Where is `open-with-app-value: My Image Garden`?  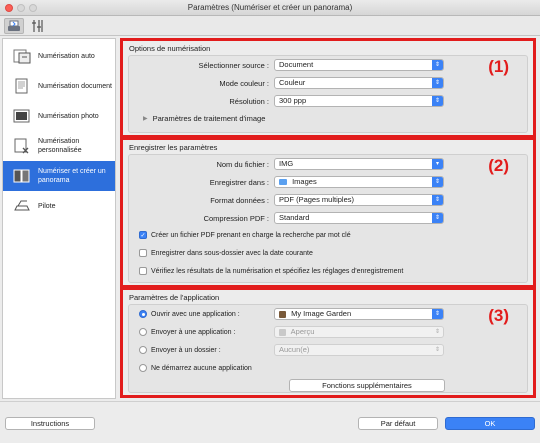
open-with-app-value: My Image Garden is located at coordinates (321, 313).